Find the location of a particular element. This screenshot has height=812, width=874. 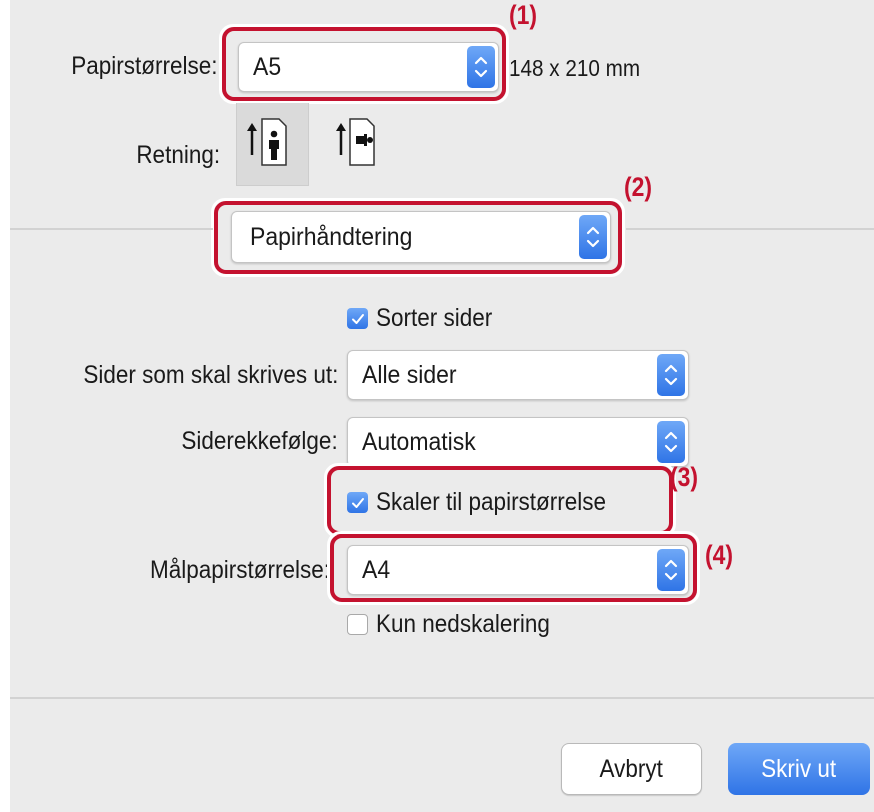

page-order-value: Automatisk is located at coordinates (419, 441).